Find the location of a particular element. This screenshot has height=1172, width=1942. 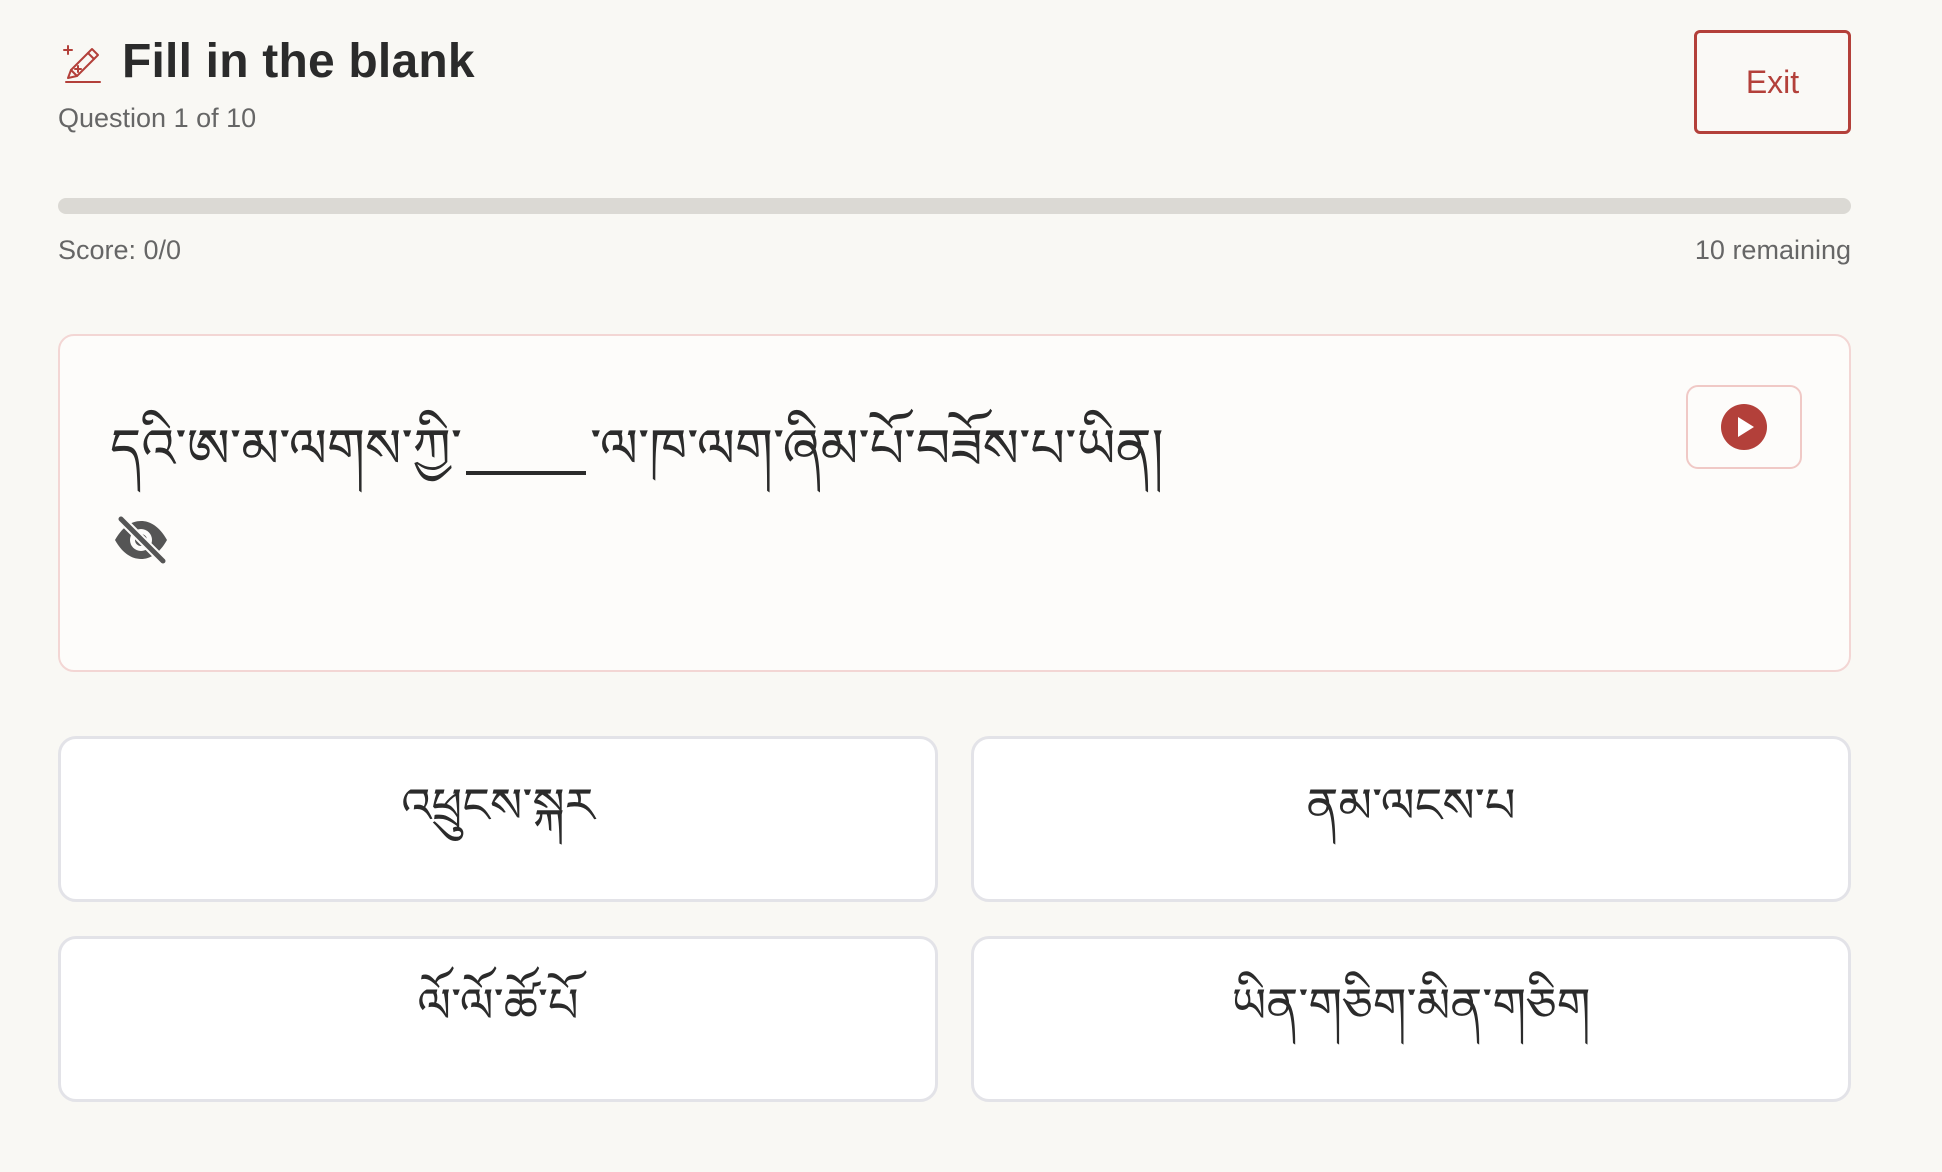

question-text-before-blank: དའི་ཨ་མ་ལགས་ཀྱི་ is located at coordinates (286, 448).